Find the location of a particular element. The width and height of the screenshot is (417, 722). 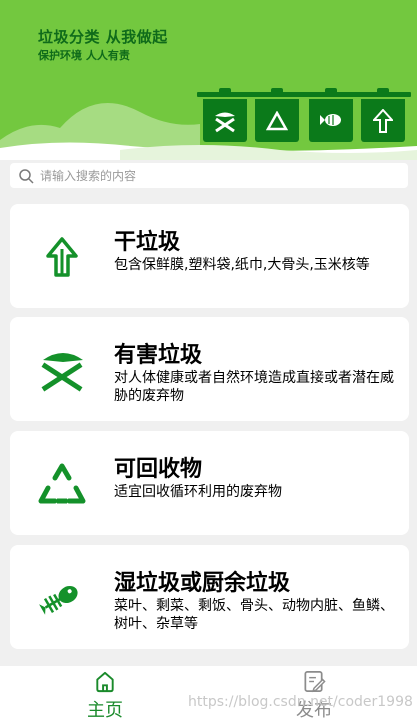

category-title: 可回收物 is located at coordinates (158, 469).